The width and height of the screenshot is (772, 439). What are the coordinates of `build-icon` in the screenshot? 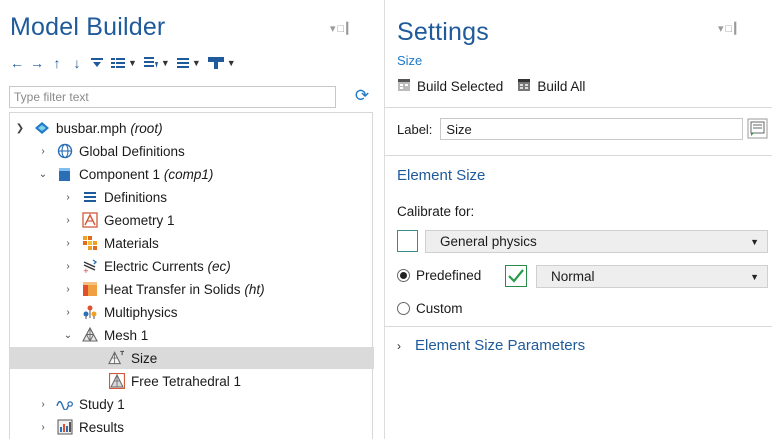 It's located at (216, 63).